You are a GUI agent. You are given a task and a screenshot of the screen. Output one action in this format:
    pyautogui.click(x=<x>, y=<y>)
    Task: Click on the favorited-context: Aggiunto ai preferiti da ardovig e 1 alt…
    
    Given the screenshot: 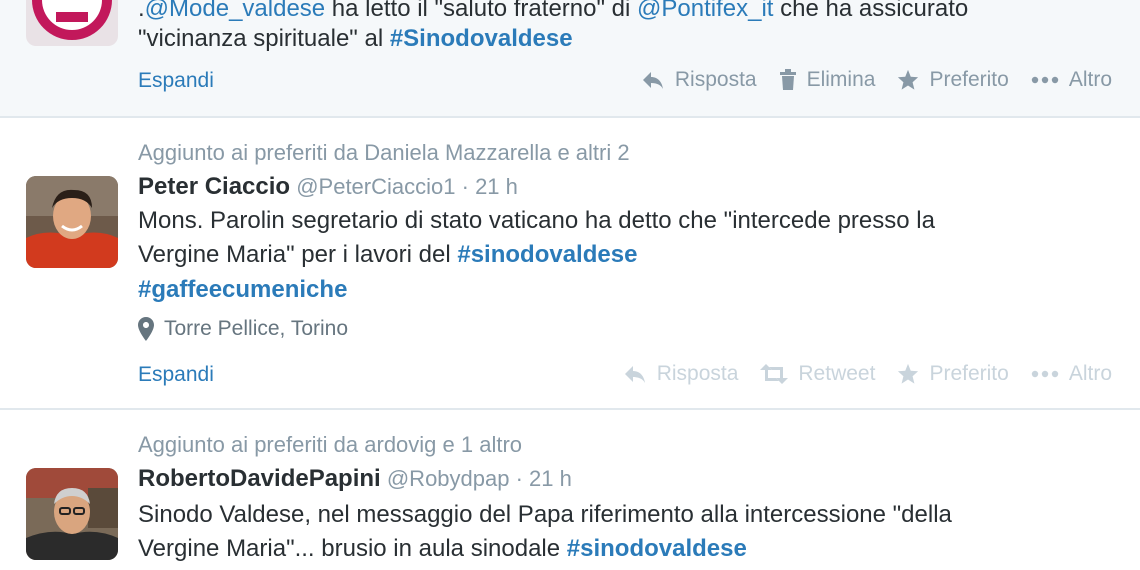 What is the action you would take?
    pyautogui.click(x=330, y=444)
    